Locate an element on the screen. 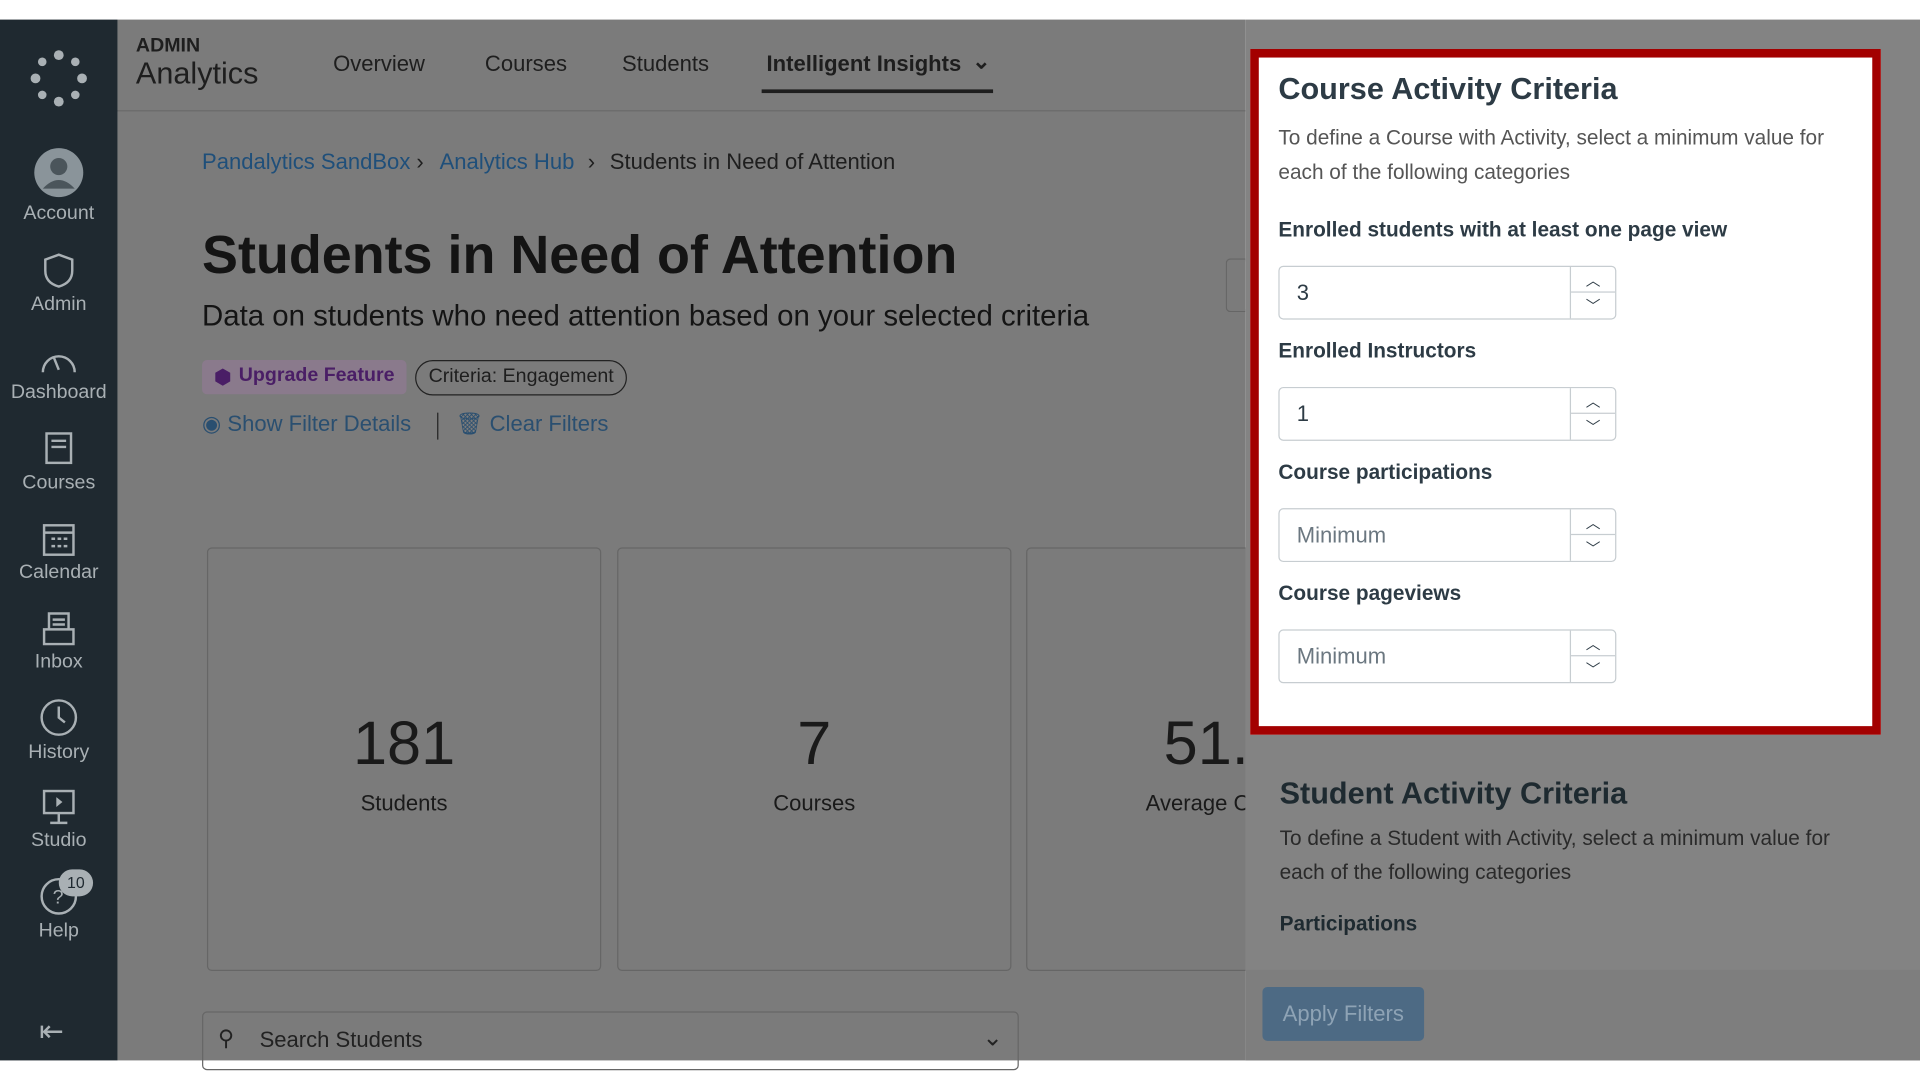 The width and height of the screenshot is (1920, 1080). tab-label: Intelligent Insights is located at coordinates (864, 63).